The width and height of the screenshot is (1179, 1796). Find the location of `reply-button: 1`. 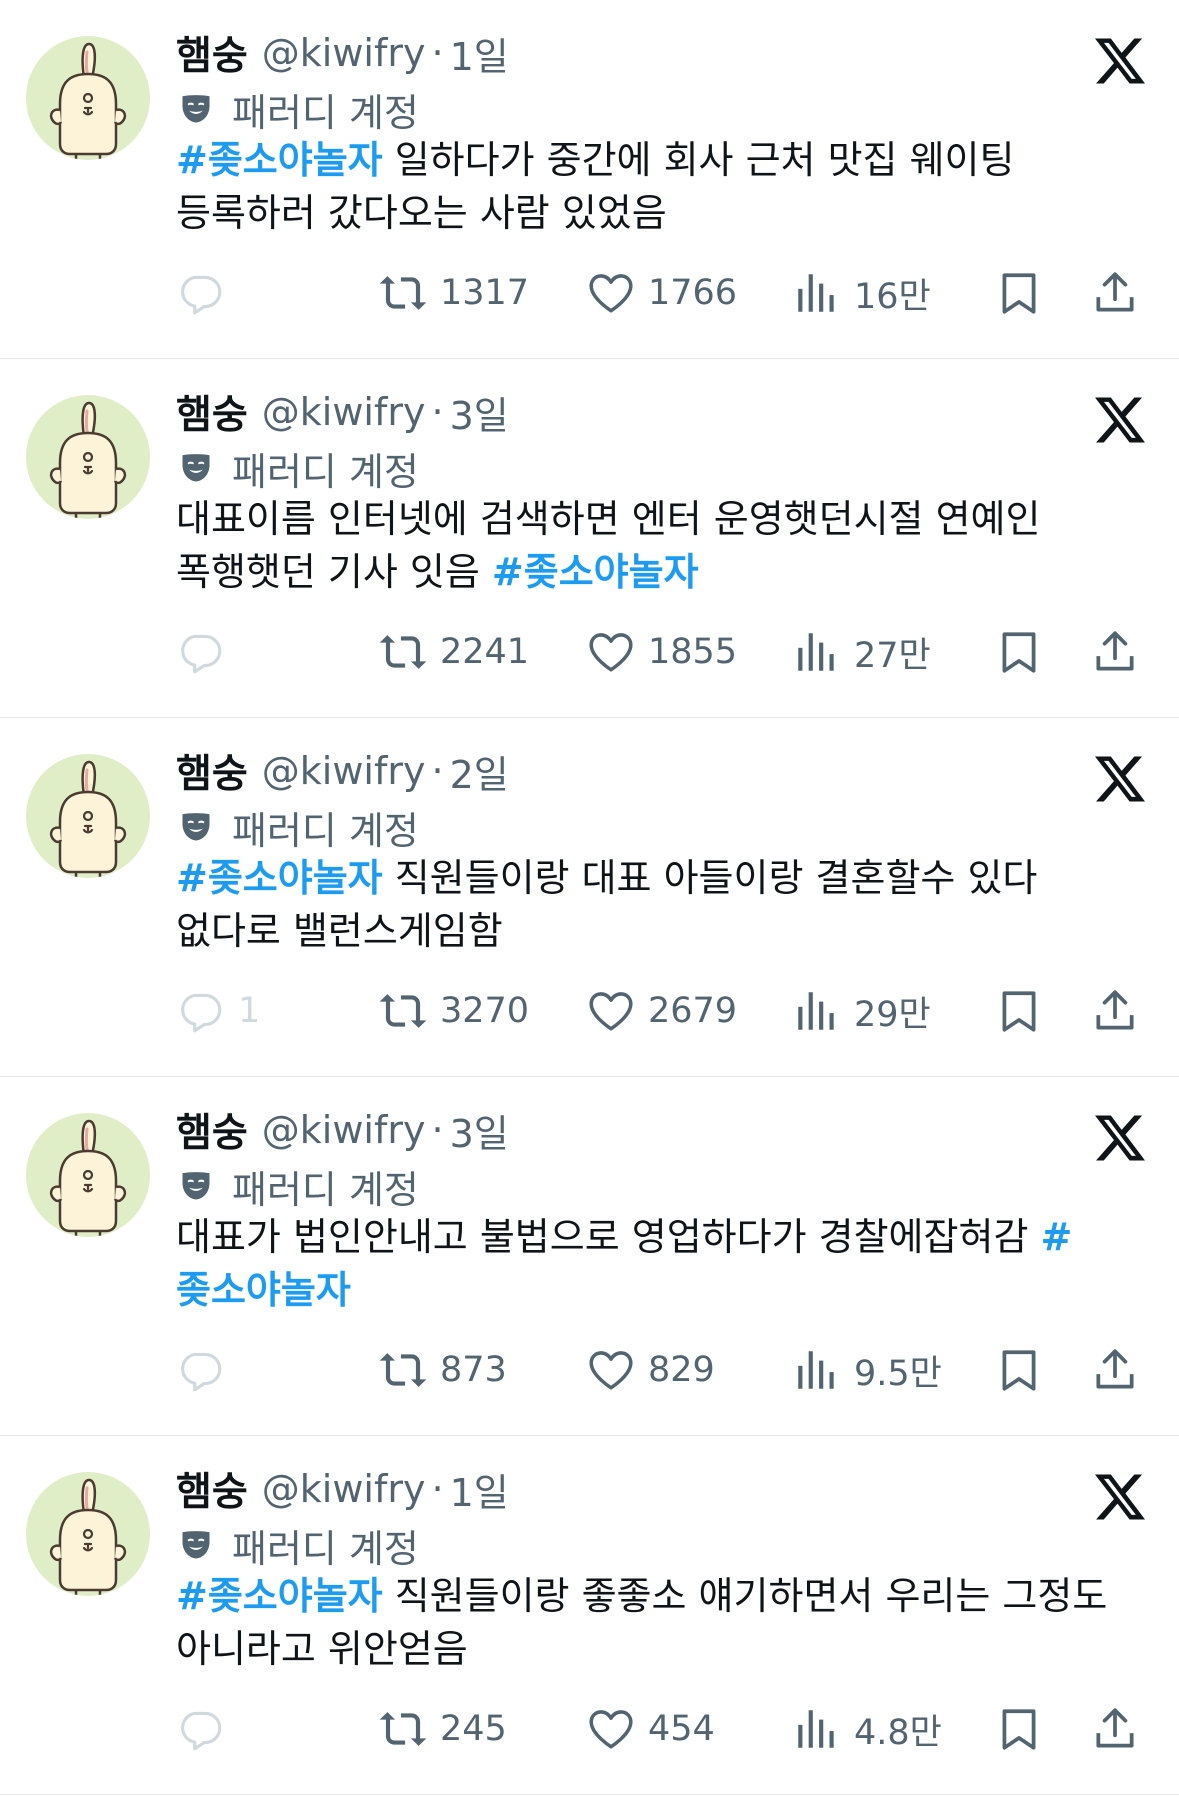

reply-button: 1 is located at coordinates (218, 1011).